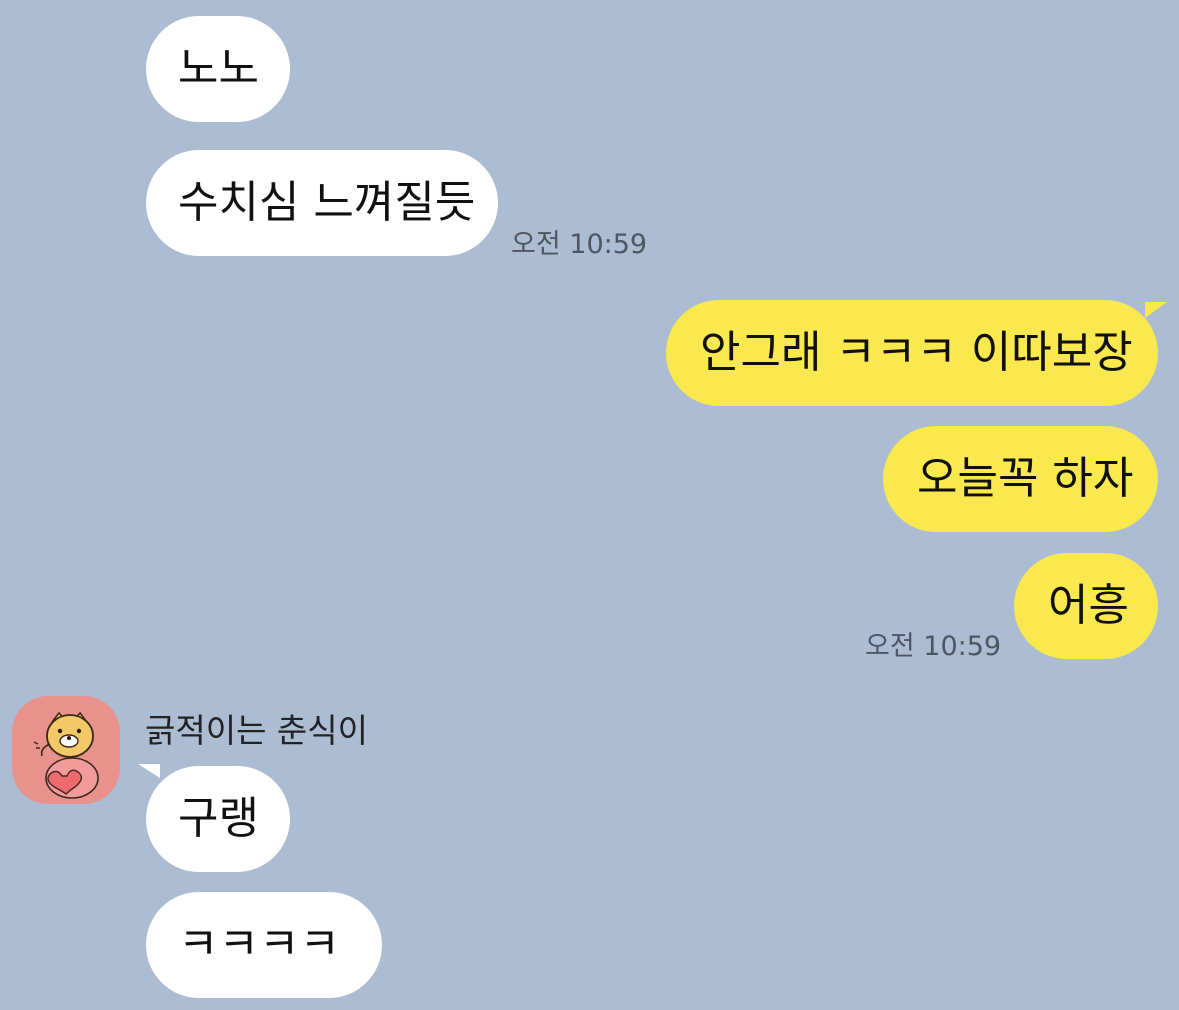 The image size is (1179, 1010). I want to click on message-bubble-incoming: 노노, so click(218, 69).